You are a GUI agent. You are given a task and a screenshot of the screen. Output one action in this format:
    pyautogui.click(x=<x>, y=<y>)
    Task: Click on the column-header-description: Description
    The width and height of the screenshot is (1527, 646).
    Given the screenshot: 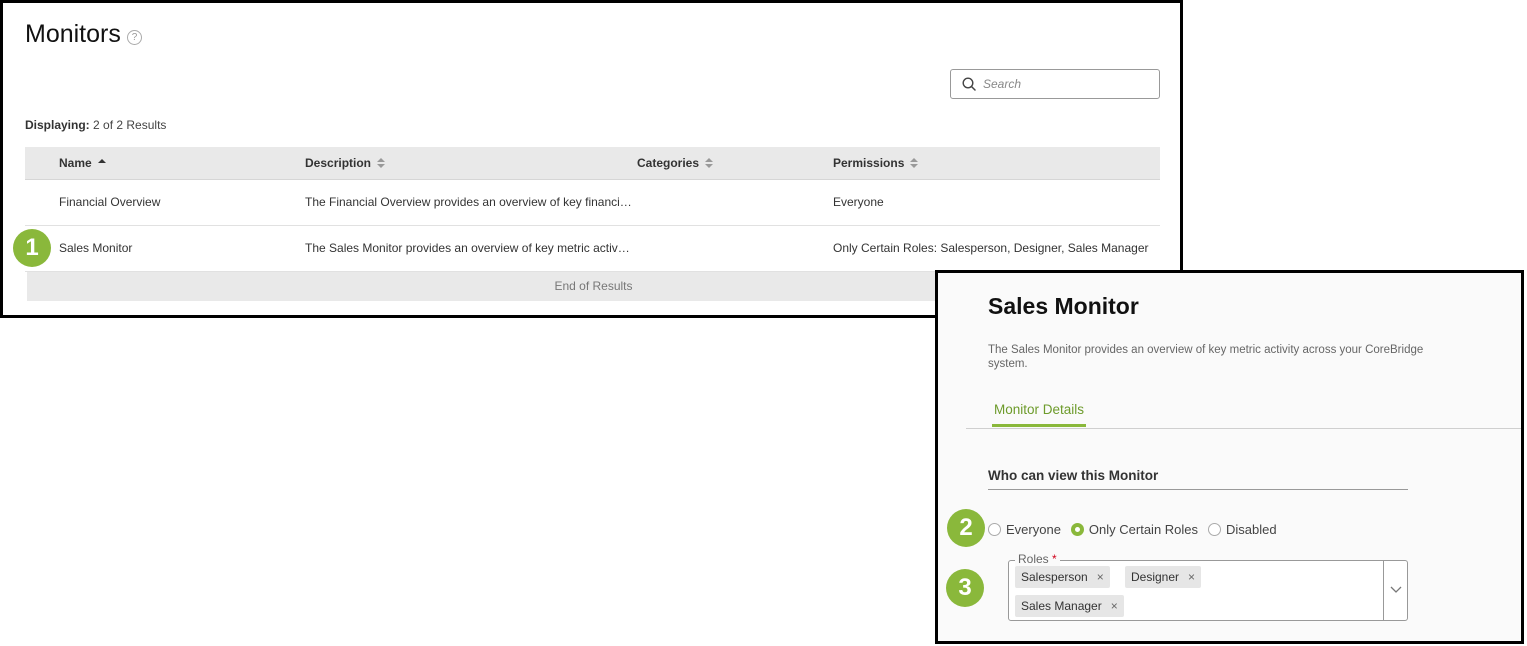 What is the action you would take?
    pyautogui.click(x=345, y=163)
    